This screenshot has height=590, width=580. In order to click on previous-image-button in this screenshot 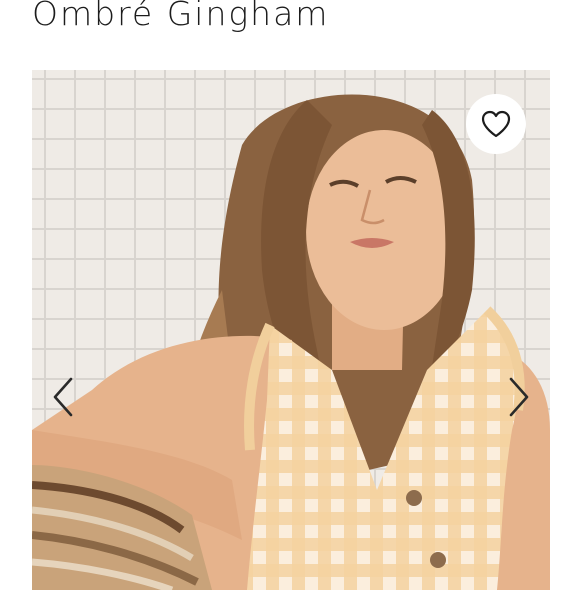, I will do `click(63, 397)`.